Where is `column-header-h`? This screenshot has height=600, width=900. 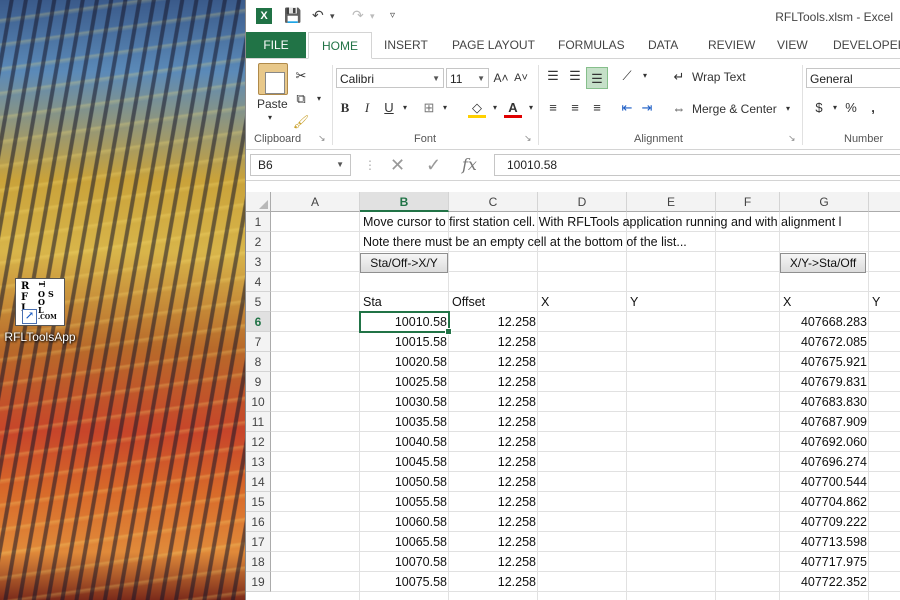
column-header-h is located at coordinates (884, 202).